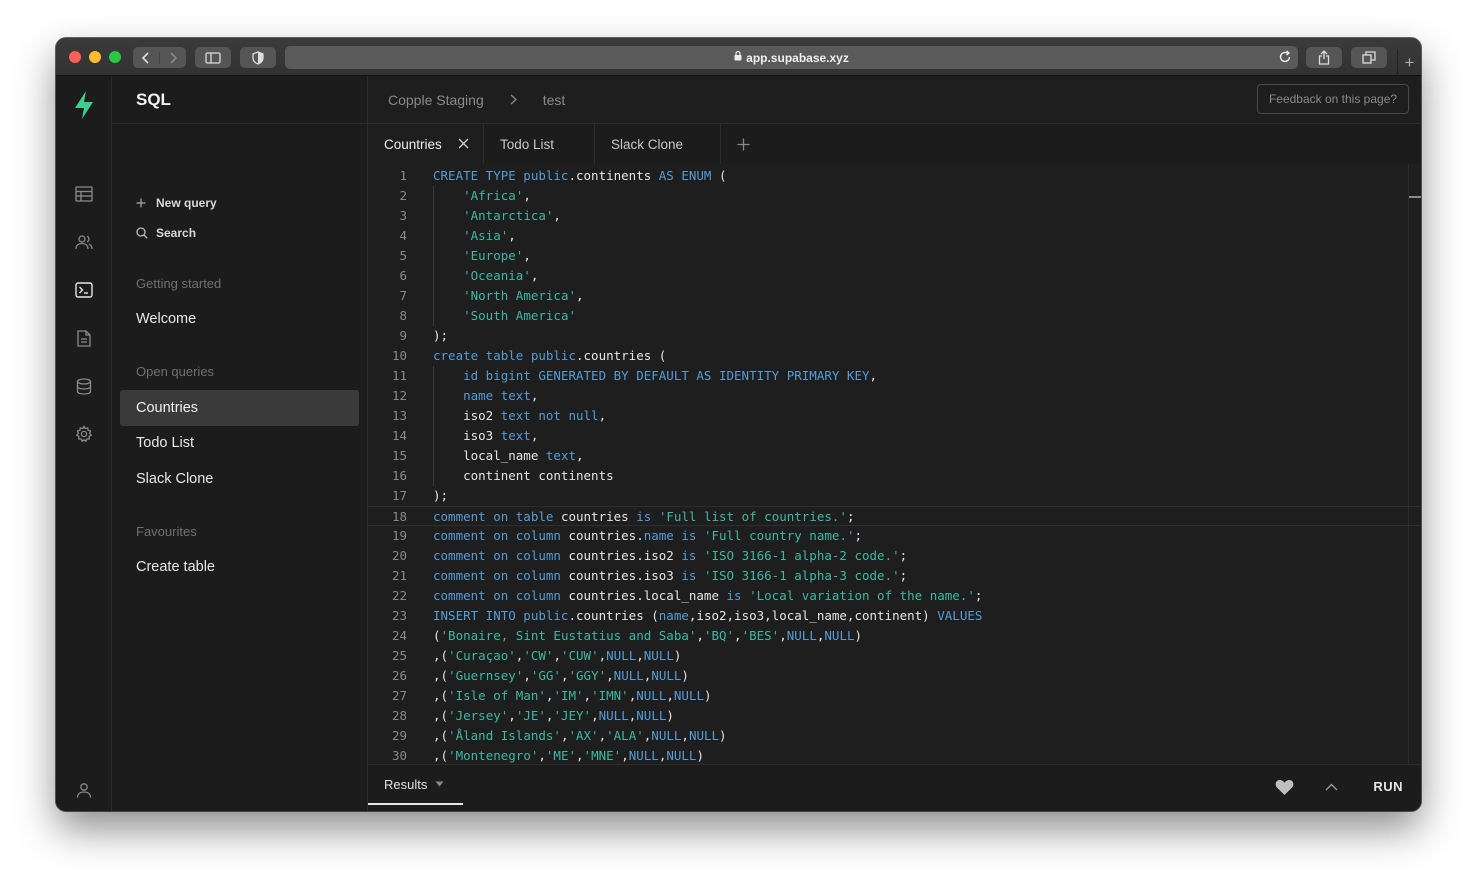 This screenshot has height=885, width=1477. Describe the element at coordinates (239, 408) in the screenshot. I see `sidebar-item-countries: Countries` at that location.